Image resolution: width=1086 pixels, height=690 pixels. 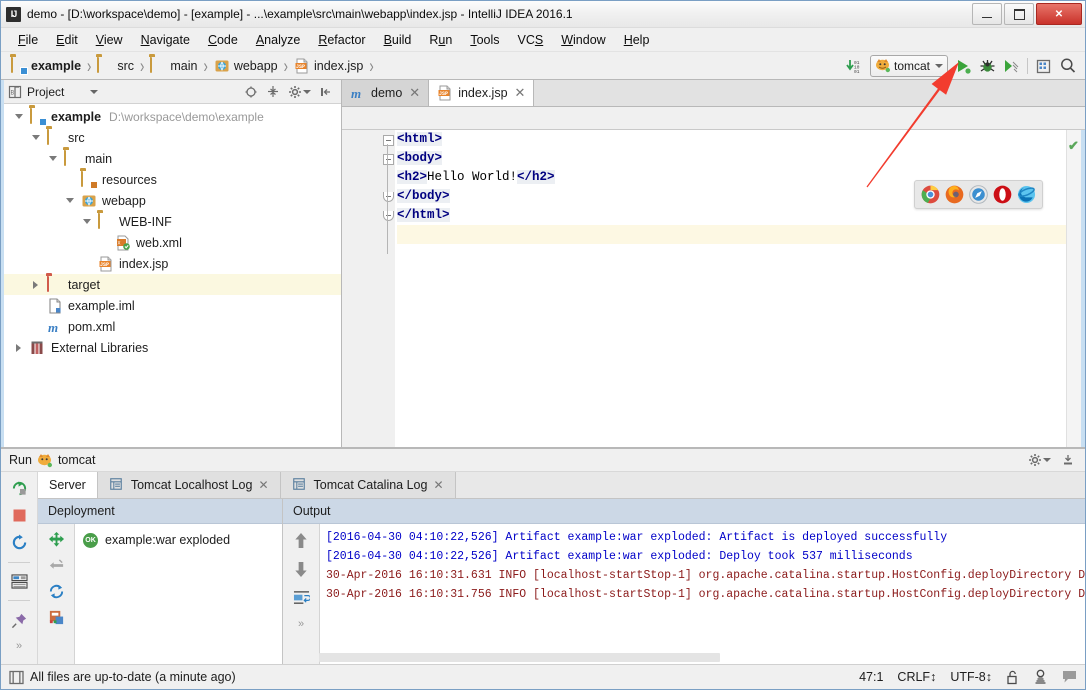 I want to click on chrome-icon, so click(x=930, y=194).